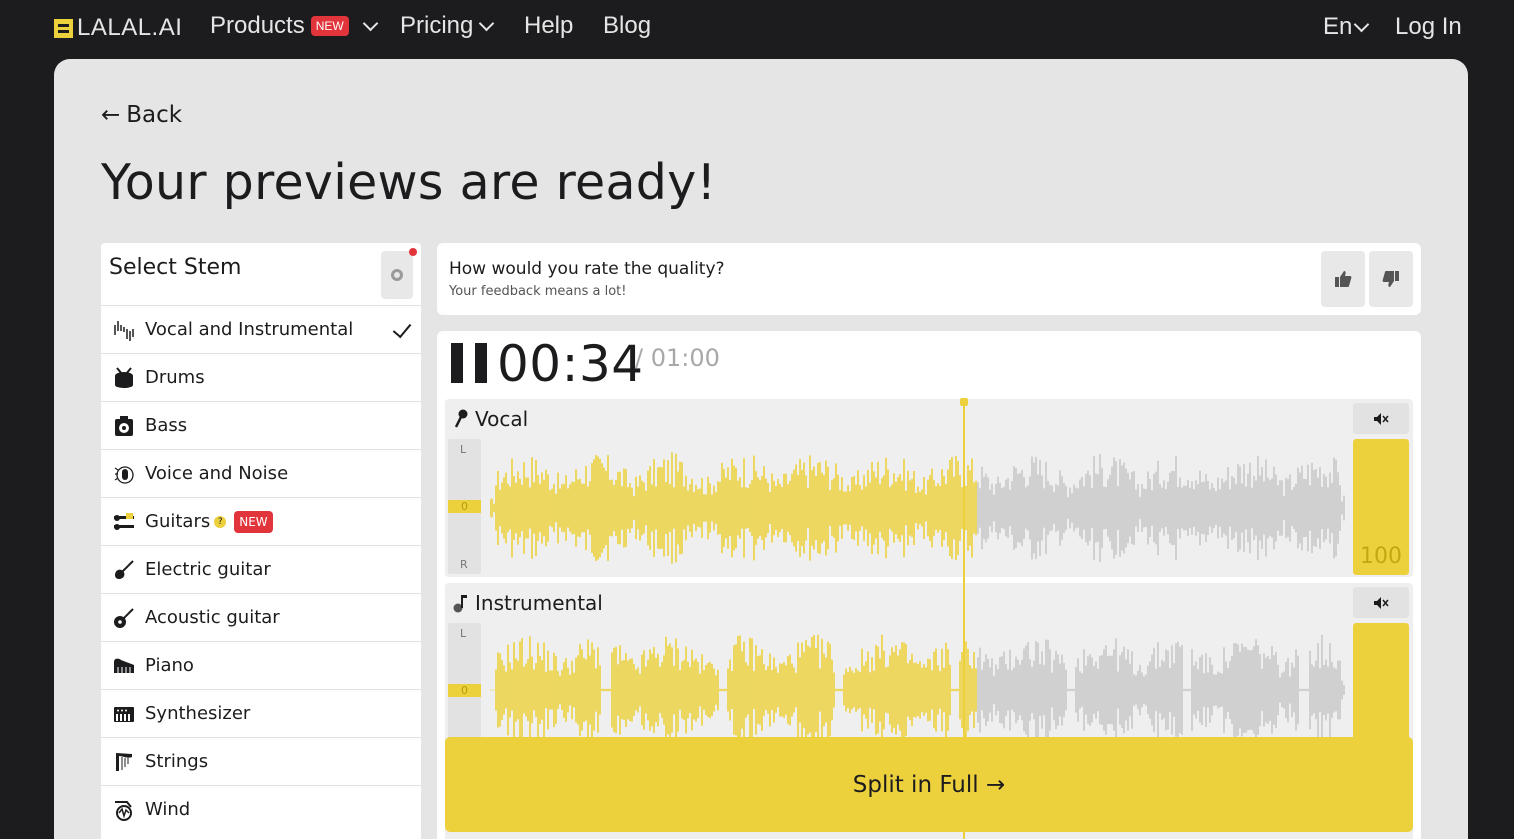  I want to click on back-link: ← Back, so click(141, 115).